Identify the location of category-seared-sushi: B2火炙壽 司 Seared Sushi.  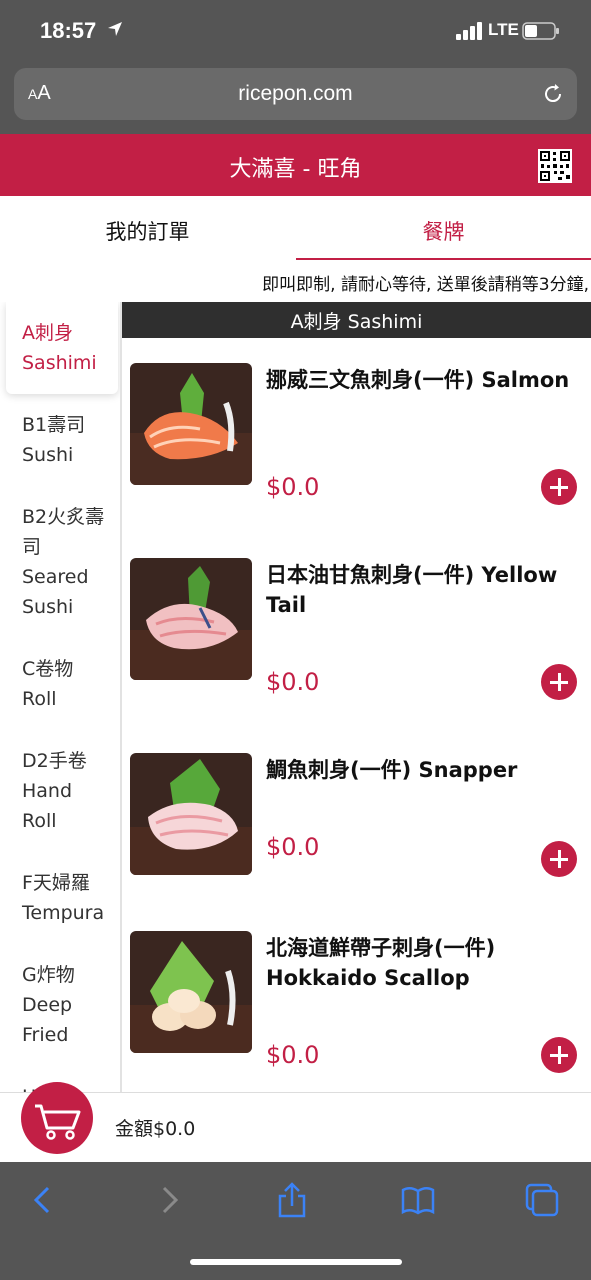
(60, 562).